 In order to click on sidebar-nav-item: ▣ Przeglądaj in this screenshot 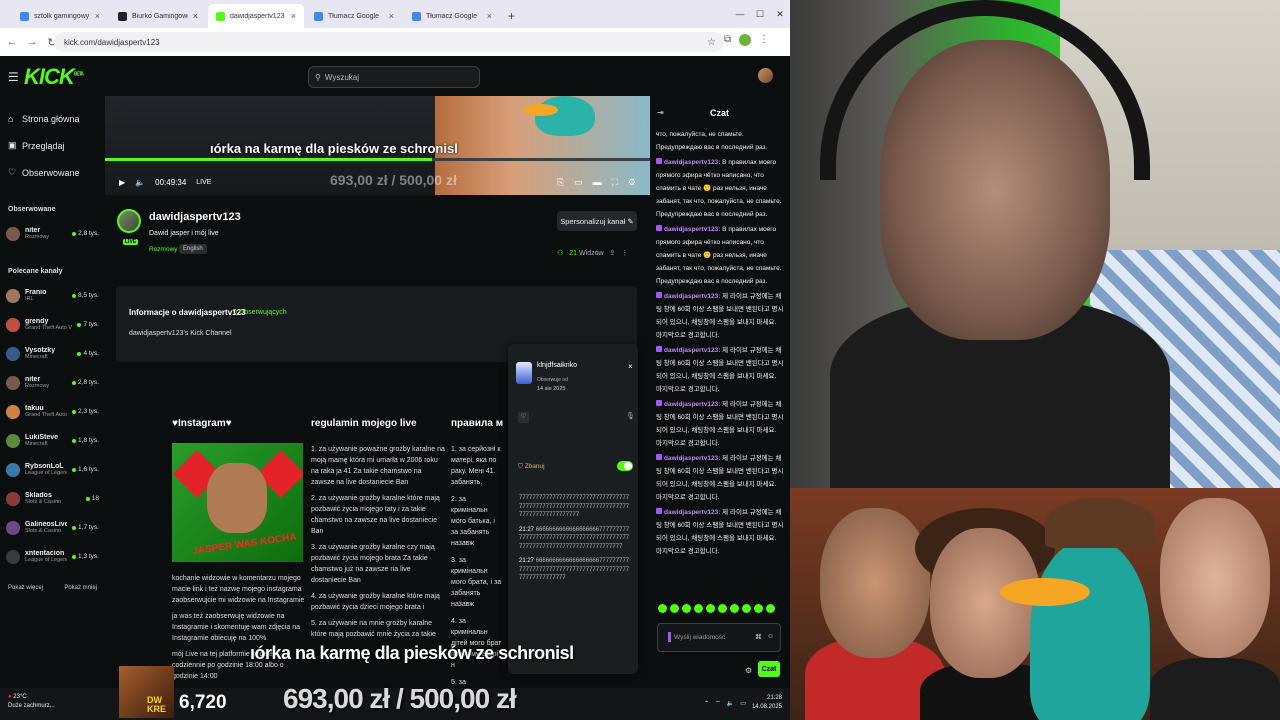, I will do `click(52, 145)`.